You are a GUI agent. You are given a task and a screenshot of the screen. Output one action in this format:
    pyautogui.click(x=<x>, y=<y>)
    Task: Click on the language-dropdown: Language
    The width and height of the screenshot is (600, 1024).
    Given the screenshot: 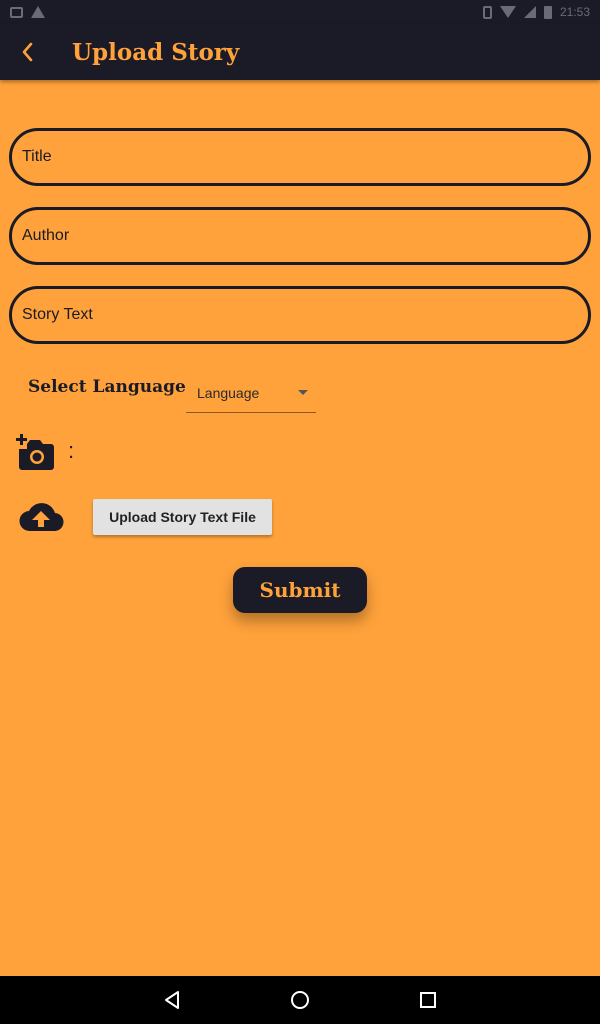 What is the action you would take?
    pyautogui.click(x=251, y=391)
    